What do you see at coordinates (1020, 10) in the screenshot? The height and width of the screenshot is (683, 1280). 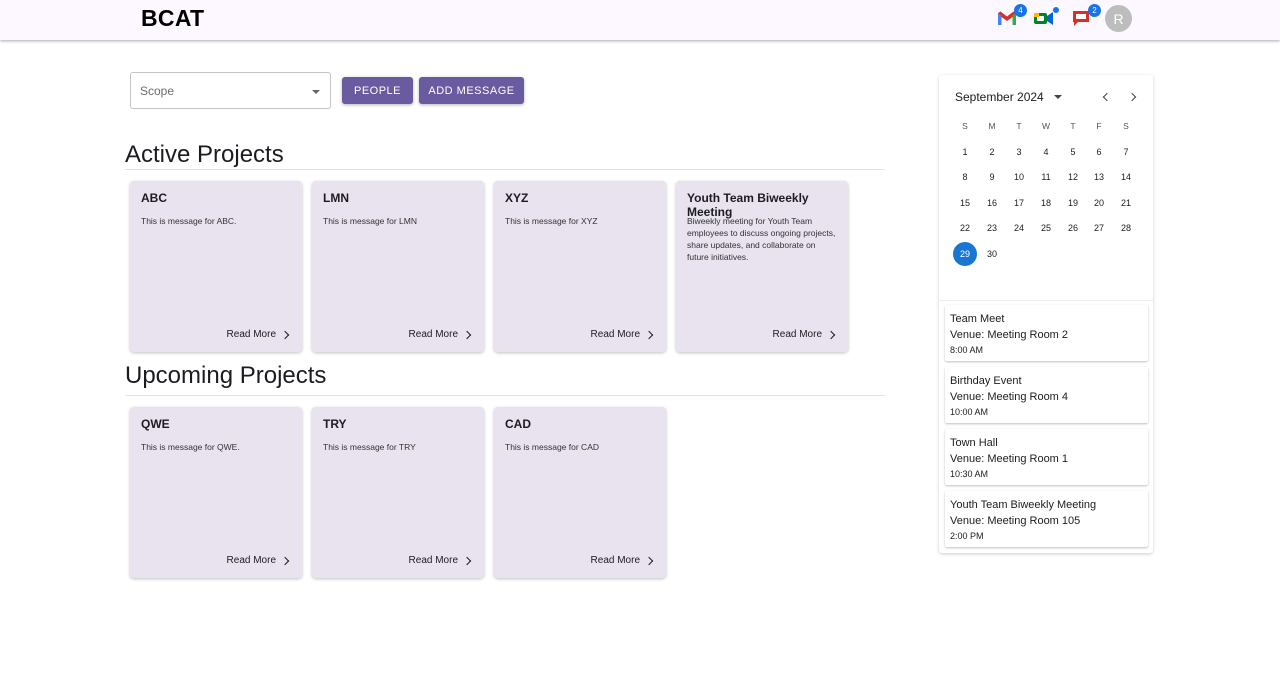 I see `mail-badge: 4` at bounding box center [1020, 10].